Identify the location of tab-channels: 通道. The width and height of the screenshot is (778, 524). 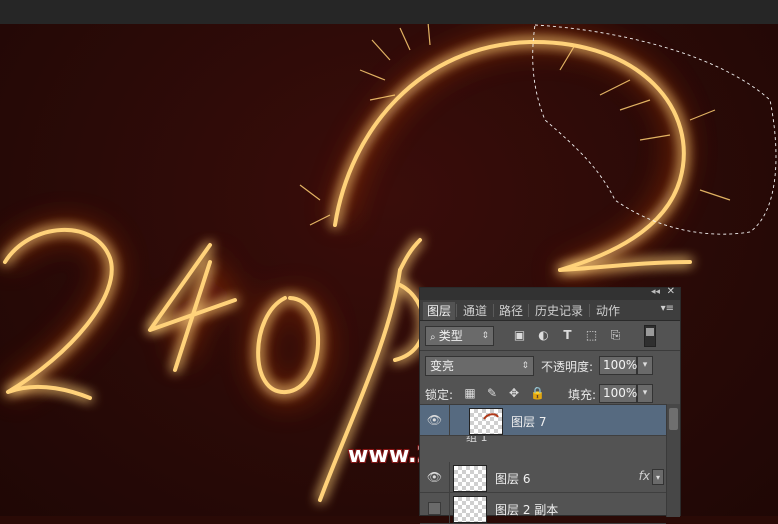
(475, 311).